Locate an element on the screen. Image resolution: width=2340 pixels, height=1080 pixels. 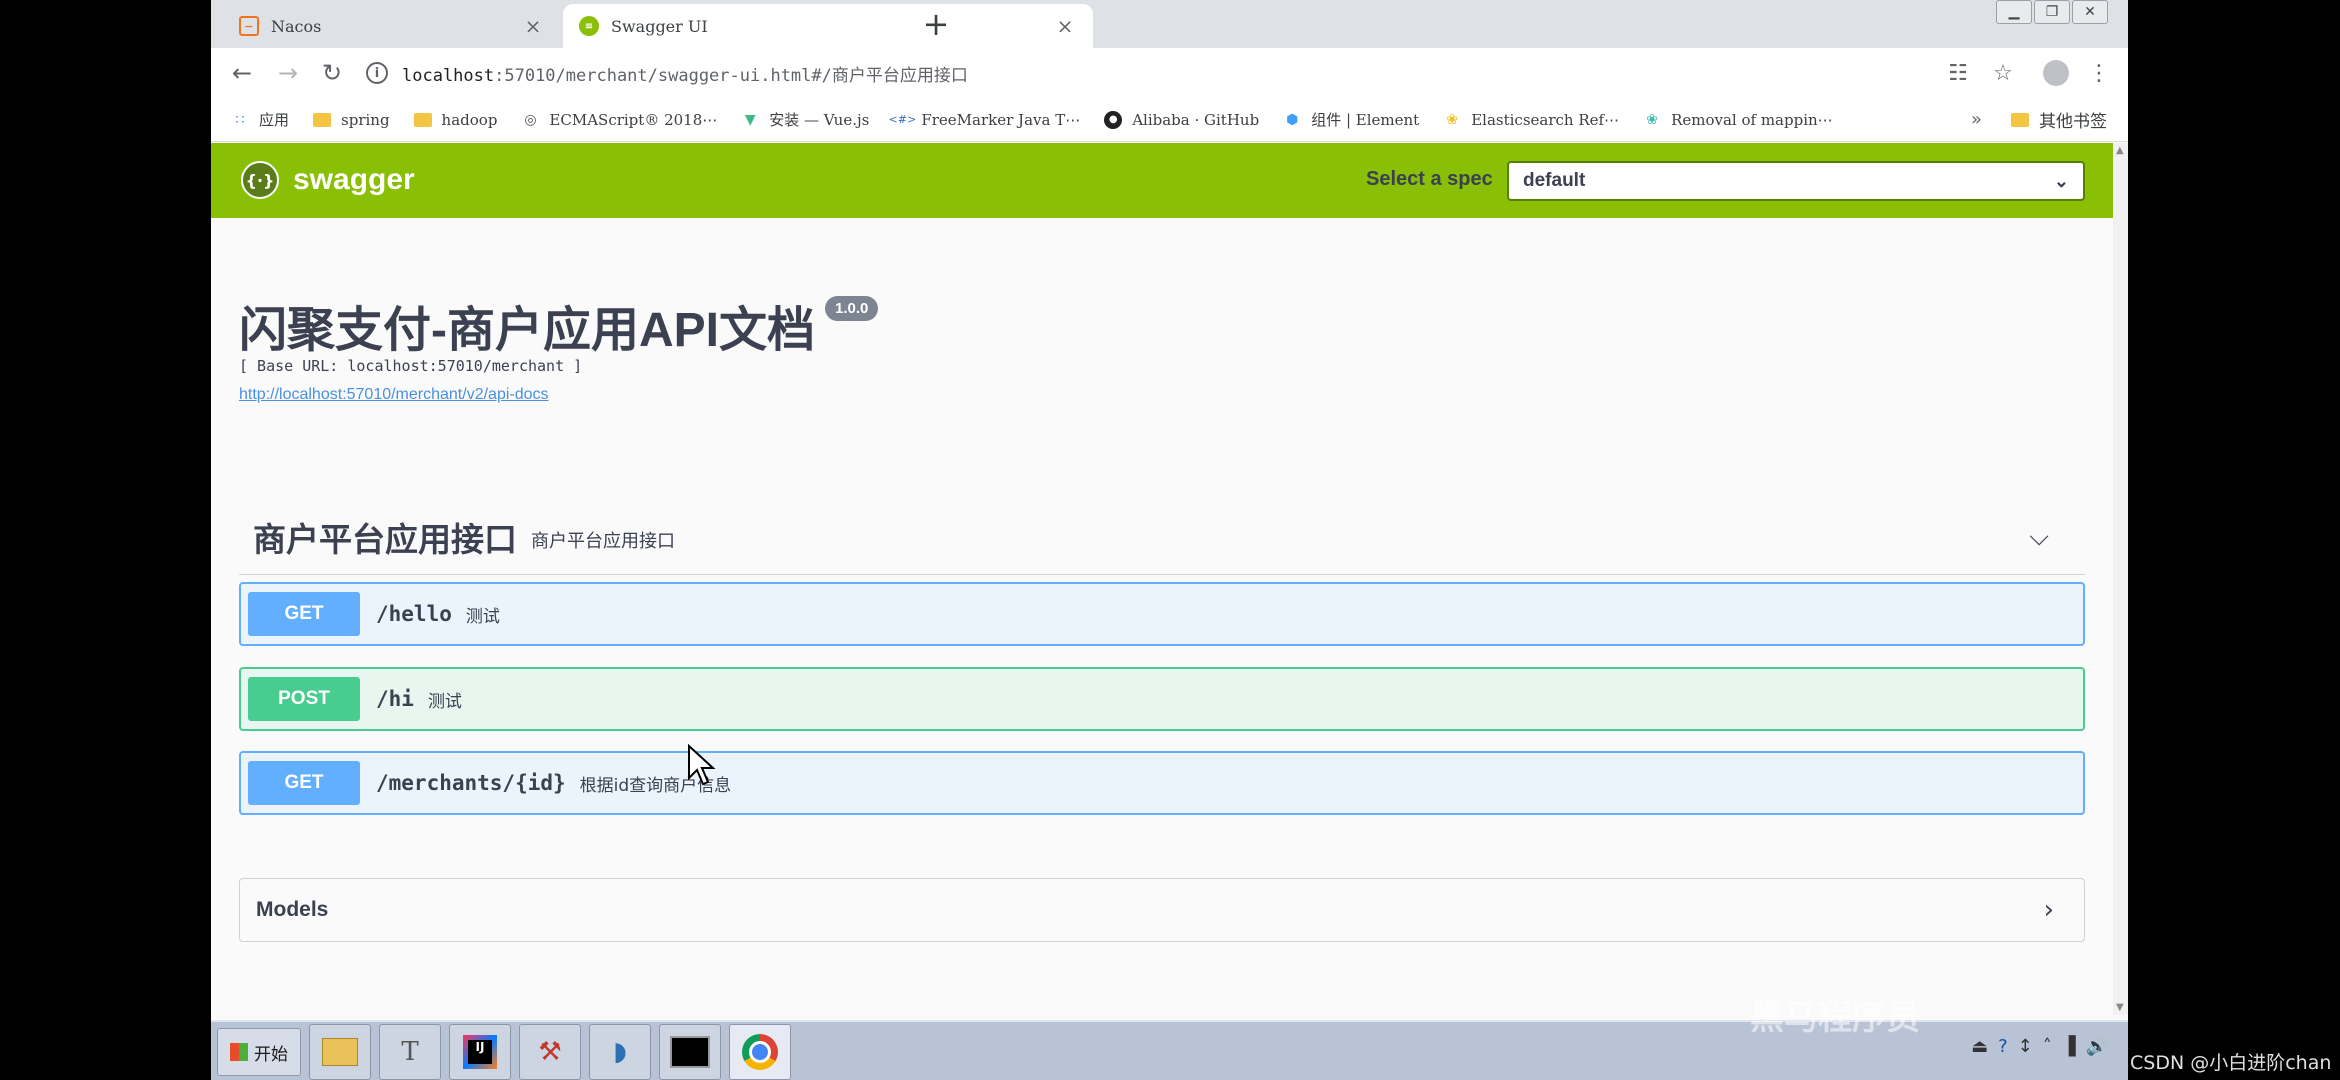
models-section: Models › is located at coordinates (1162, 910).